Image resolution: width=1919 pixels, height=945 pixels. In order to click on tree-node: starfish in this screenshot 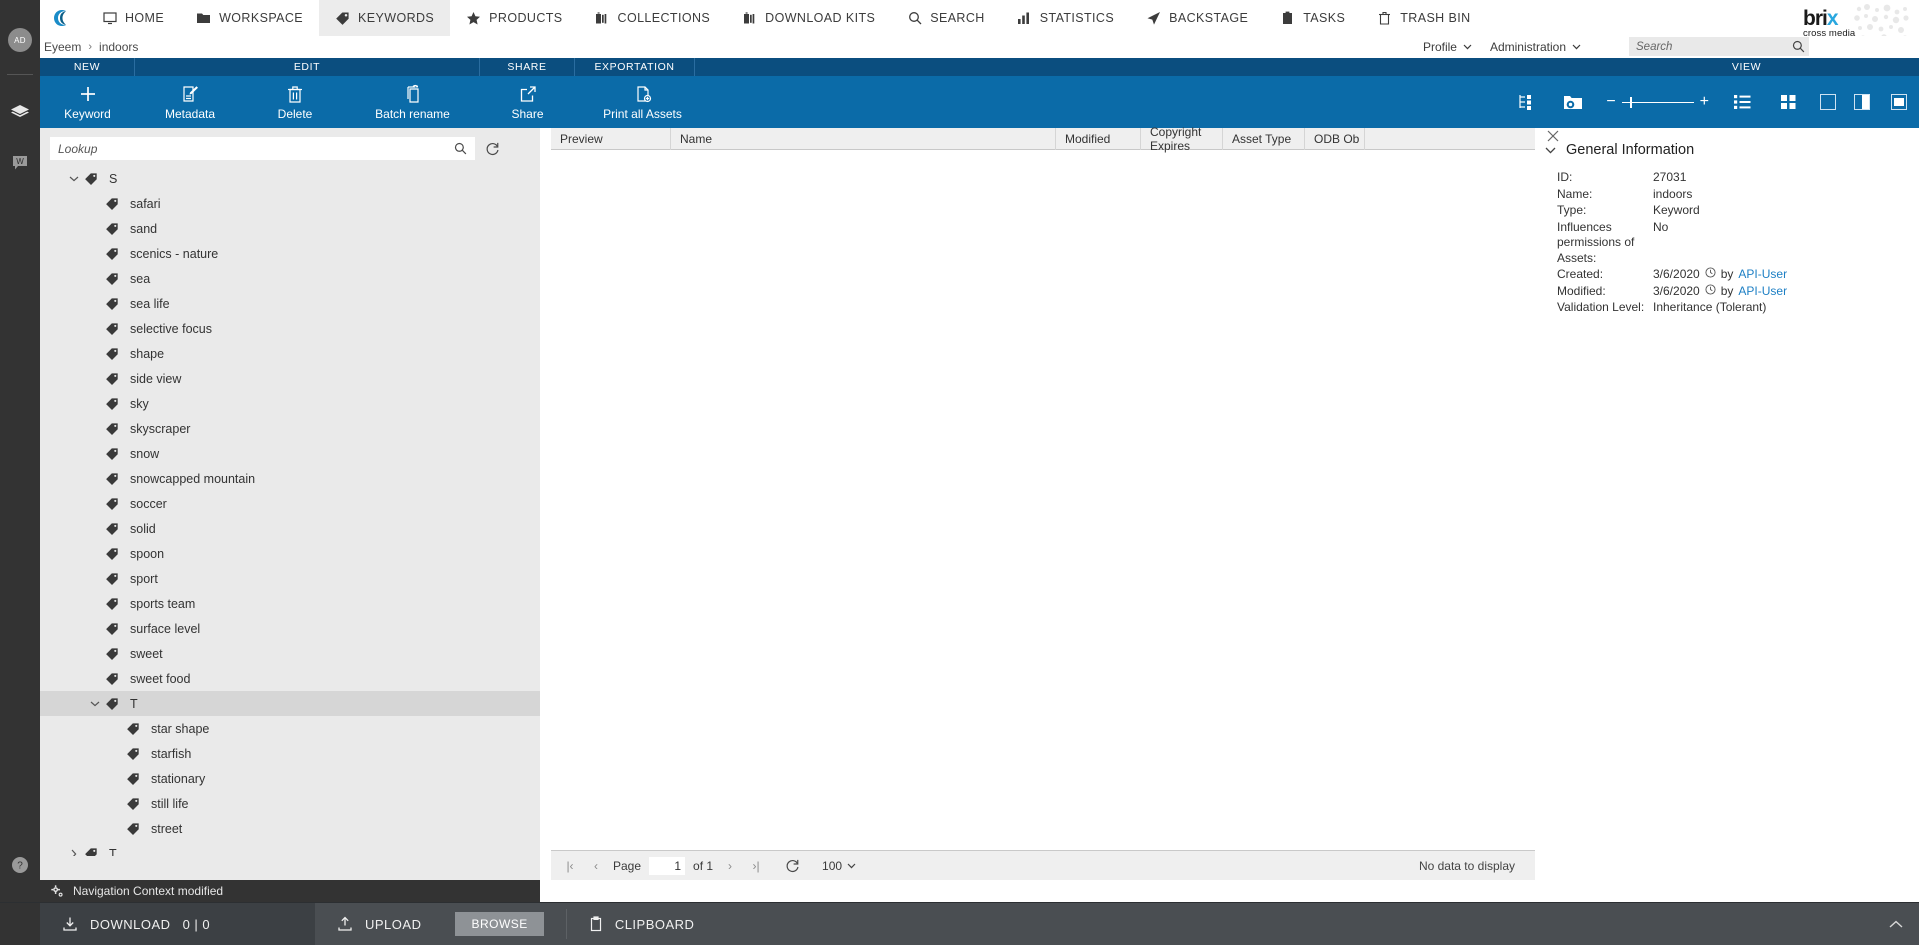, I will do `click(290, 753)`.